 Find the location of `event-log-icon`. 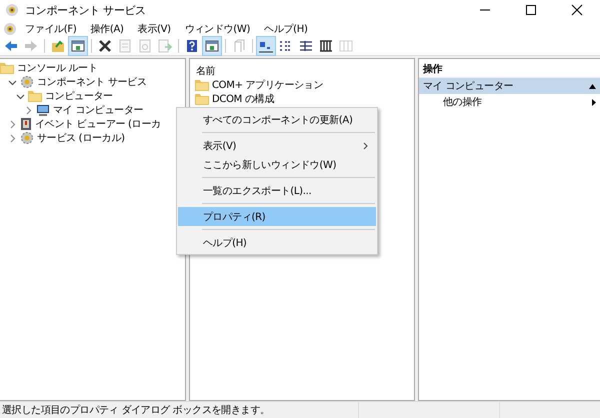

event-log-icon is located at coordinates (26, 124).